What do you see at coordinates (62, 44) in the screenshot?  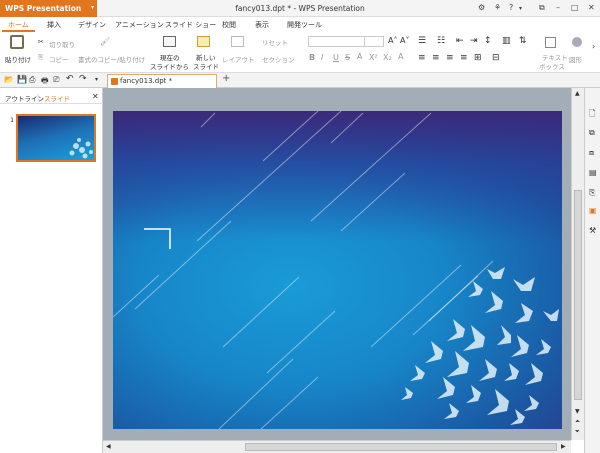 I see `cut-button: 切り取り` at bounding box center [62, 44].